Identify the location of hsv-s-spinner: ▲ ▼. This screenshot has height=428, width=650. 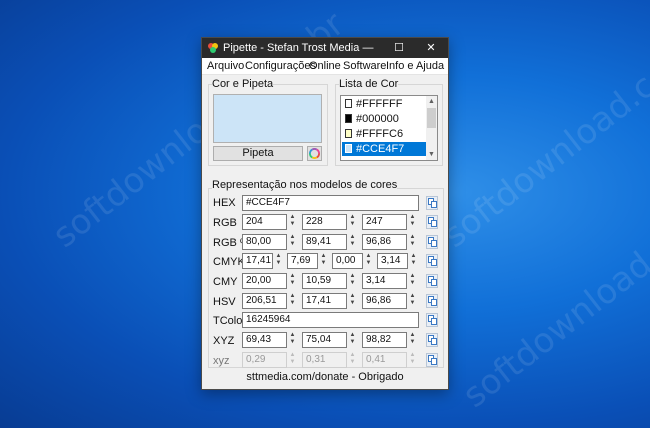
(352, 301).